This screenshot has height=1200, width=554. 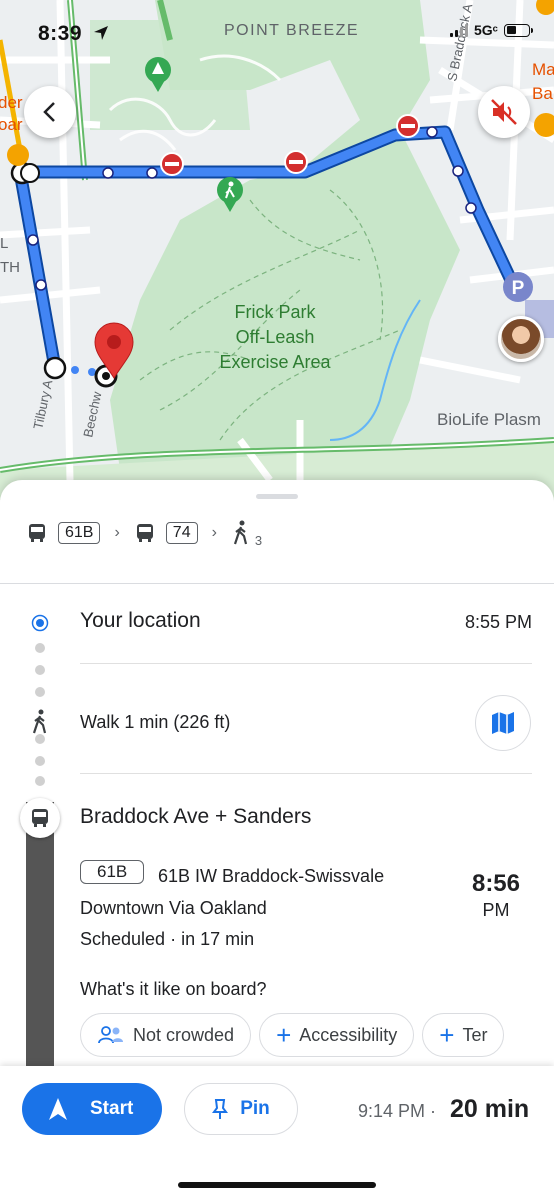 I want to click on map-edge-label: der, so click(x=11, y=102).